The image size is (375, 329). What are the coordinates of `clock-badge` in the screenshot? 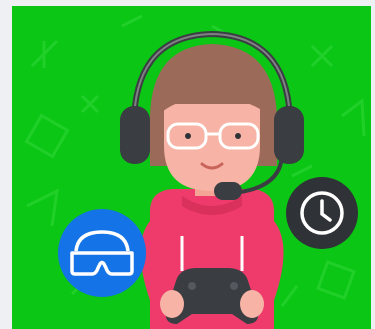 It's located at (322, 213).